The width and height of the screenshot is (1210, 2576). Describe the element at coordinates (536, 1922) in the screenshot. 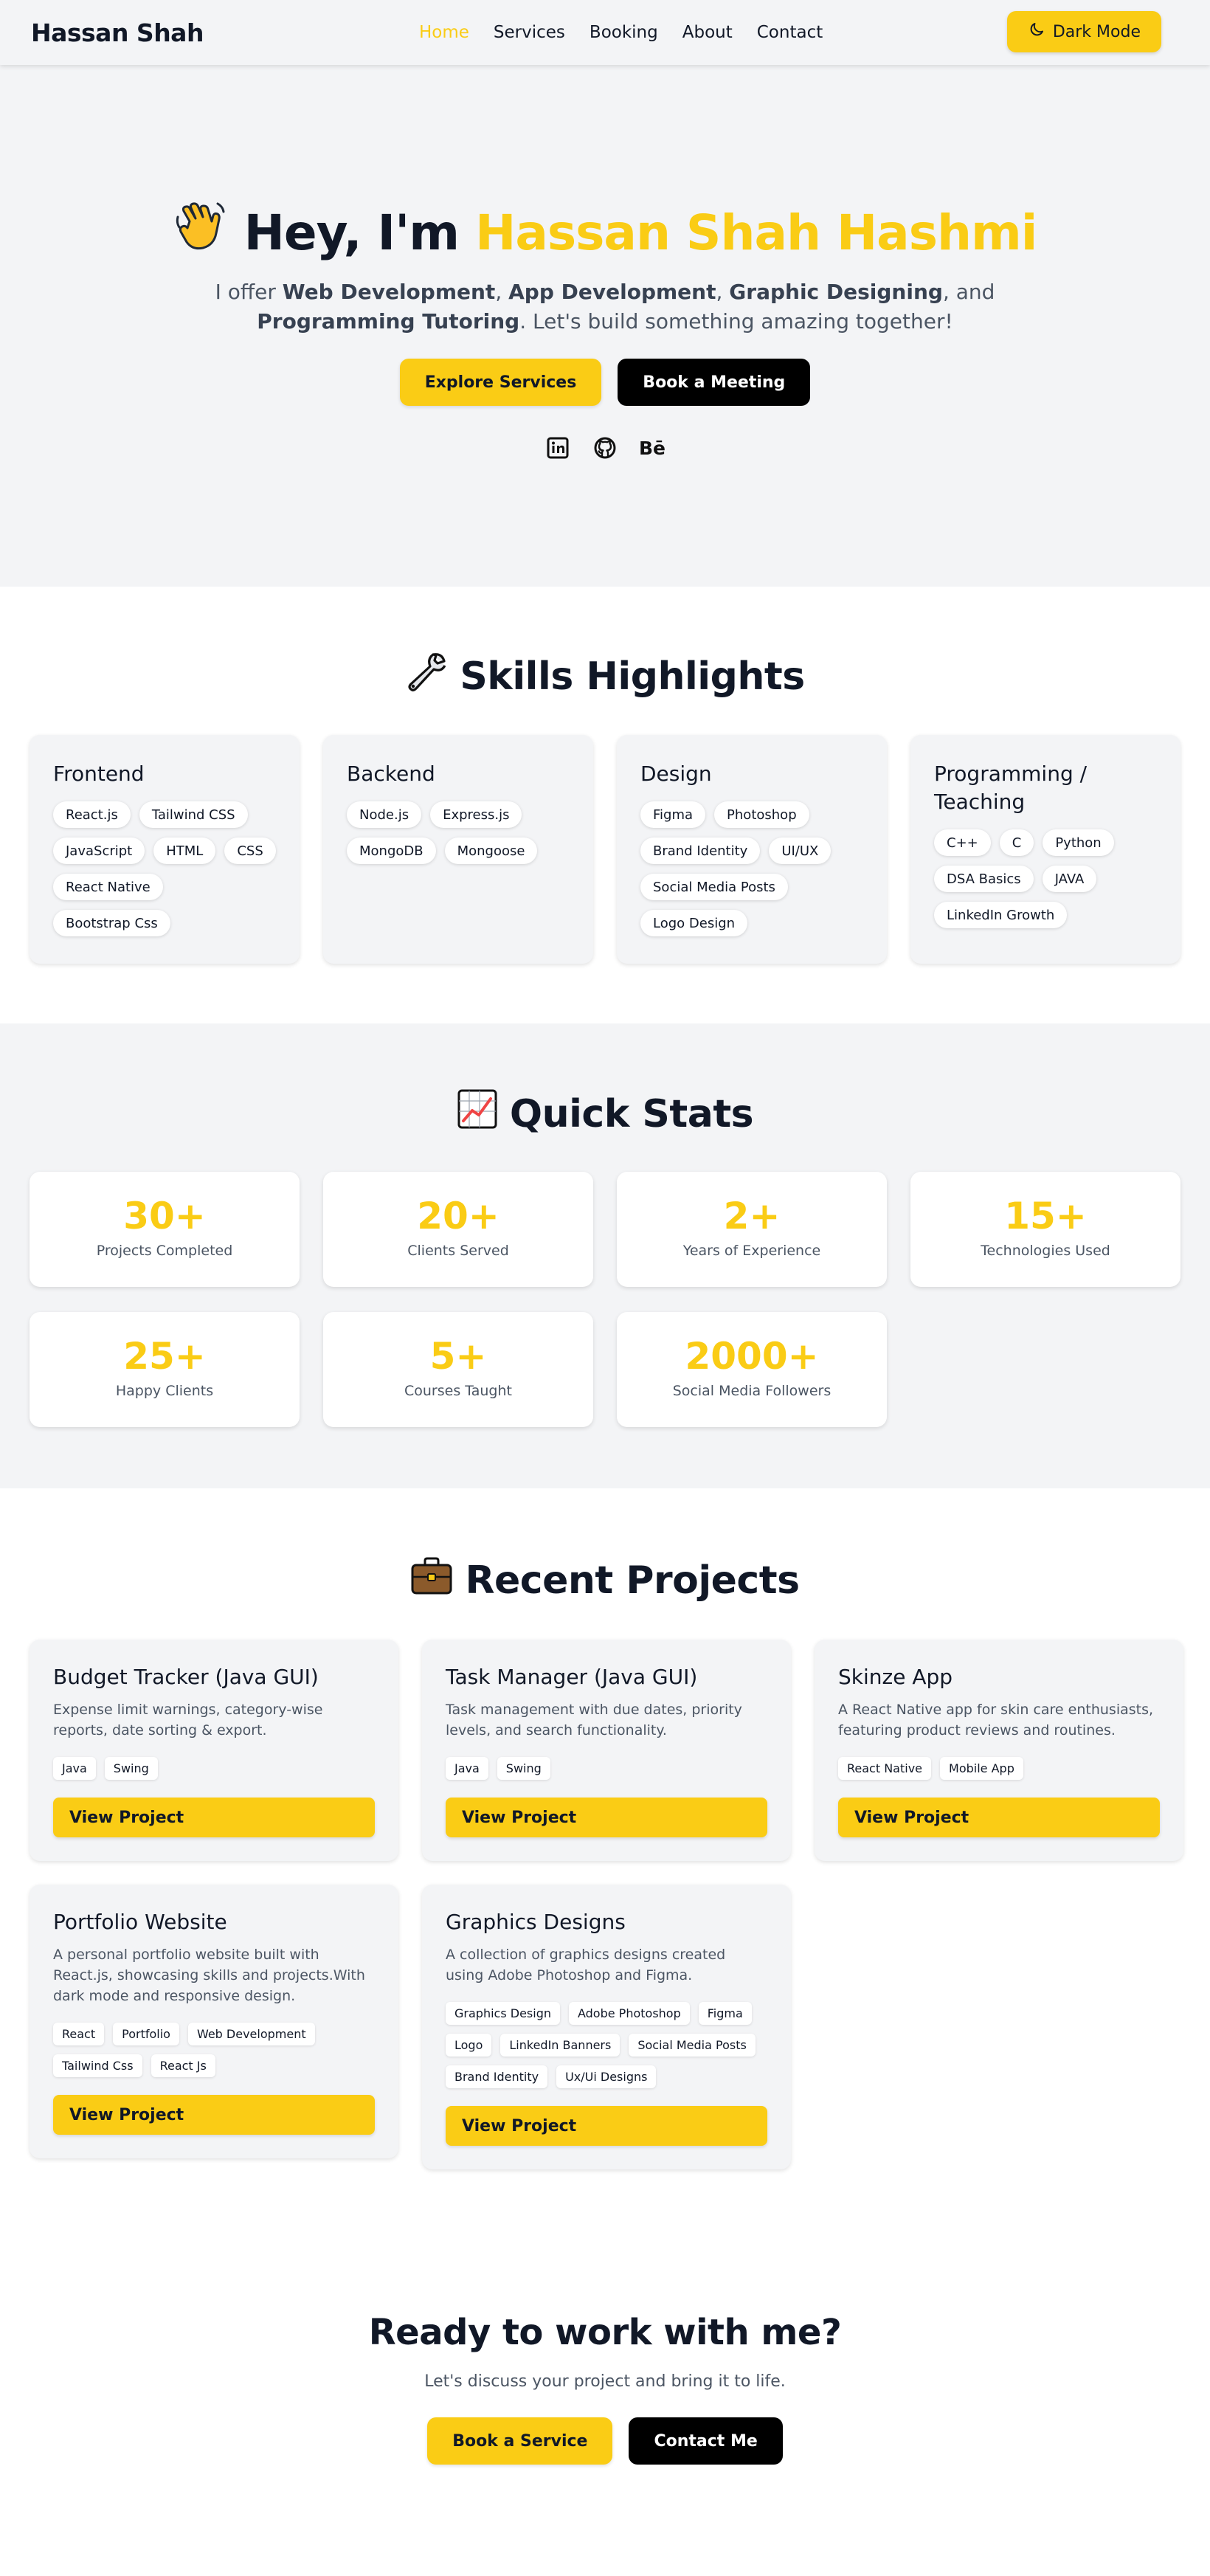

I see `project-title: Graphics Designs` at that location.